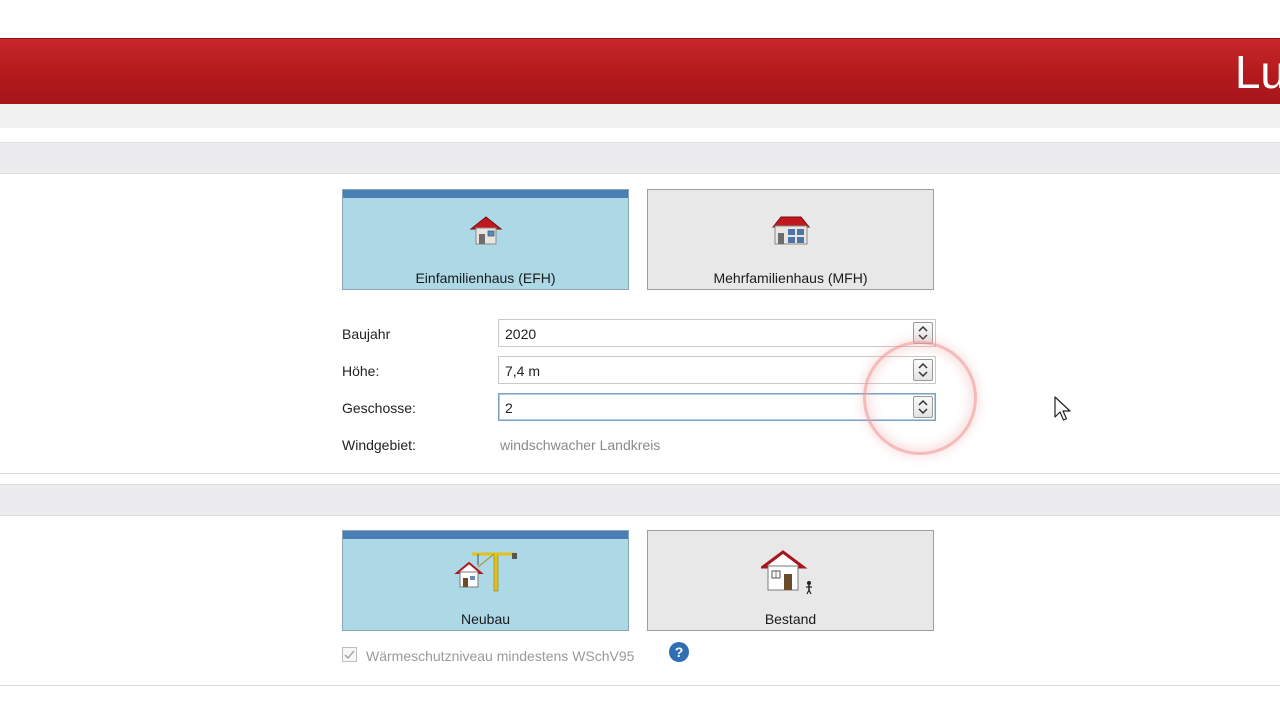  What do you see at coordinates (640, 158) in the screenshot?
I see `section-header-building` at bounding box center [640, 158].